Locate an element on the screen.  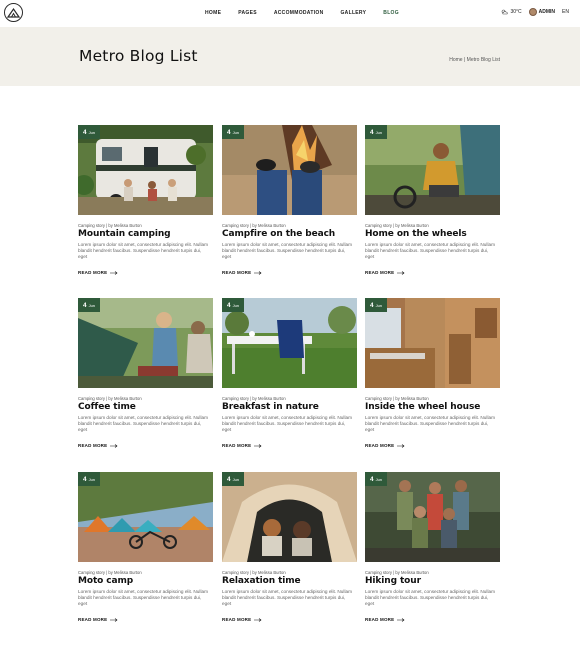
temperature: 30°C is located at coordinates (516, 12).